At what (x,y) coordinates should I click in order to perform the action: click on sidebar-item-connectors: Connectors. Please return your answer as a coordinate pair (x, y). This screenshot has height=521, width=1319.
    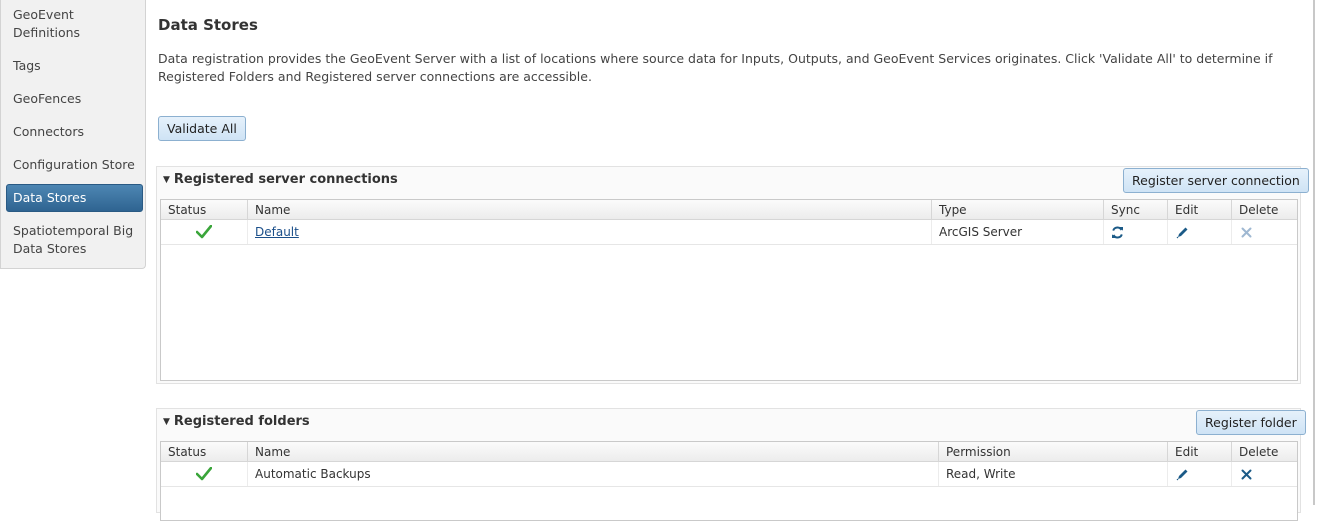
    Looking at the image, I should click on (74, 132).